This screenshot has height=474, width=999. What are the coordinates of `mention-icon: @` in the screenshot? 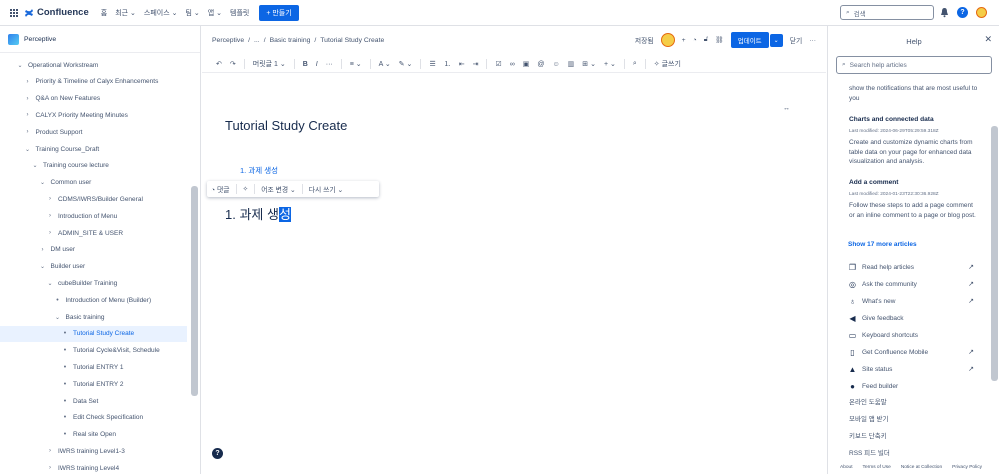 It's located at (540, 64).